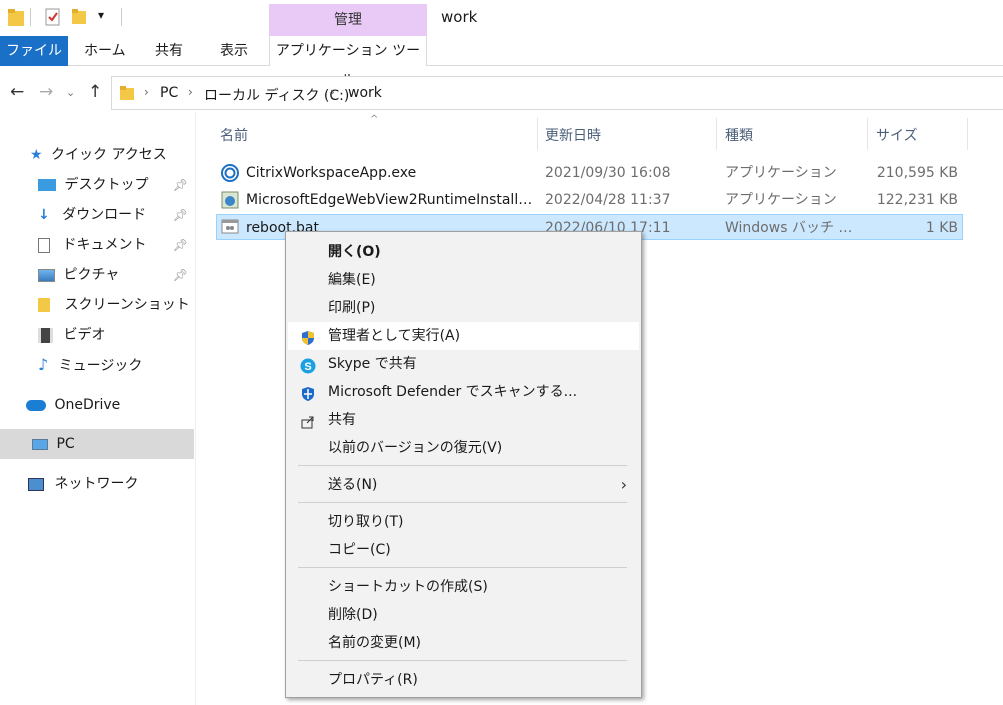 The width and height of the screenshot is (1003, 705). What do you see at coordinates (44, 245) in the screenshot?
I see `document-icon` at bounding box center [44, 245].